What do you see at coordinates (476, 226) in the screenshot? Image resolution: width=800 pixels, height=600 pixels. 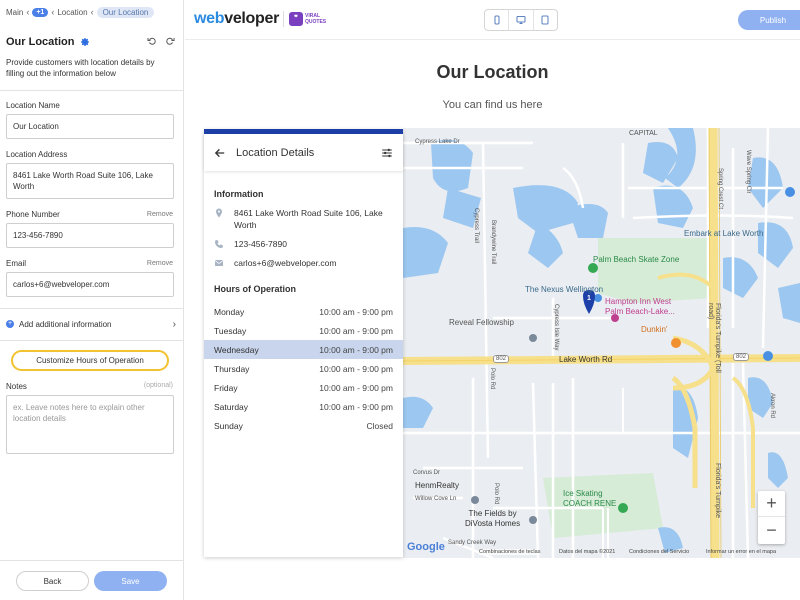 I see `map-label: Cypress Trail` at bounding box center [476, 226].